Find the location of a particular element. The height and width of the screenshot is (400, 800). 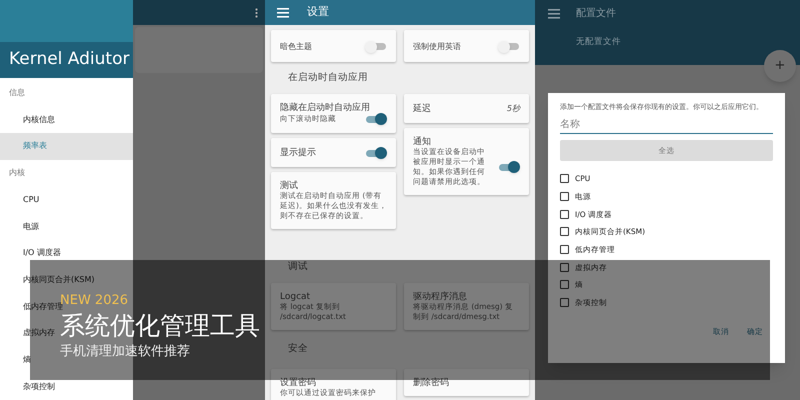

drawer-item: CPU is located at coordinates (31, 200).